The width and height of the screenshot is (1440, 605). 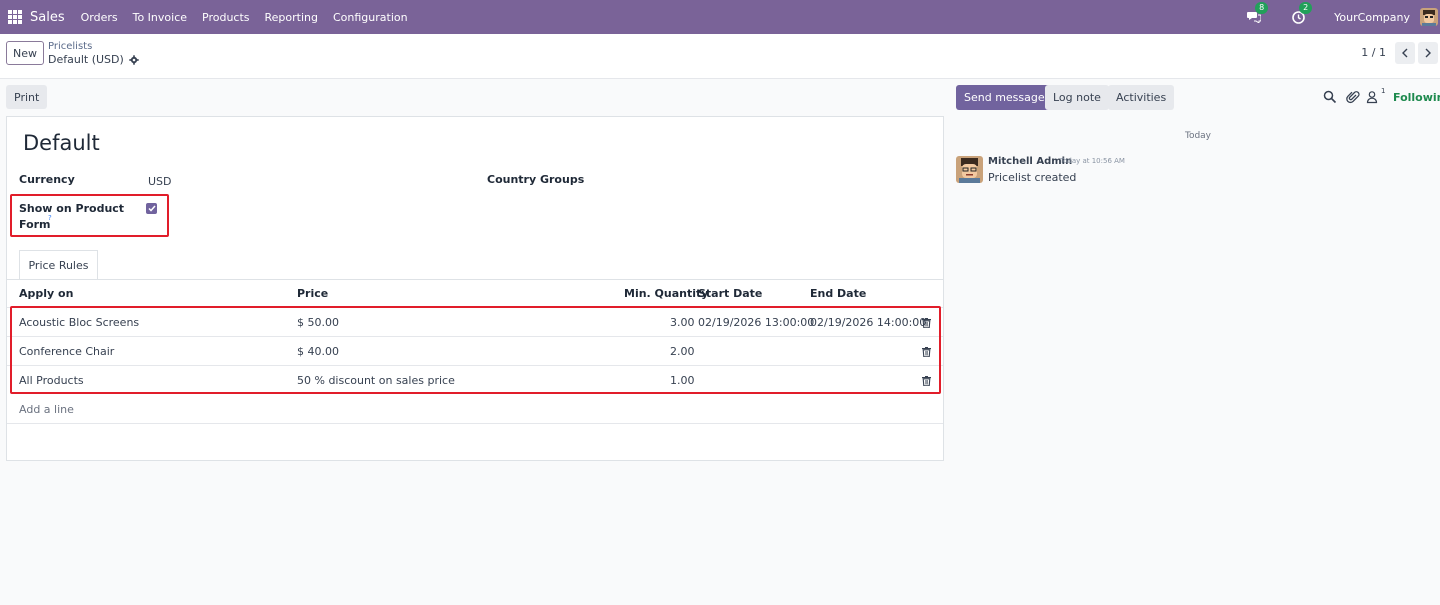 I want to click on pager-next-button, so click(x=1428, y=53).